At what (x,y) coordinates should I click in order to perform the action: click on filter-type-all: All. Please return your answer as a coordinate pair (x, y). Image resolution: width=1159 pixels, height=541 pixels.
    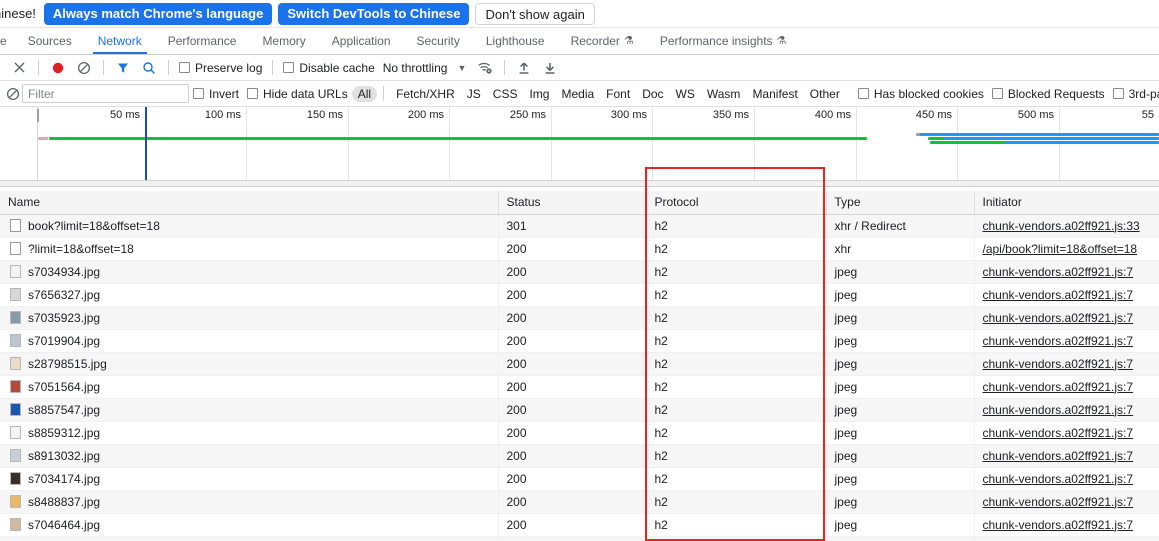
    Looking at the image, I should click on (364, 93).